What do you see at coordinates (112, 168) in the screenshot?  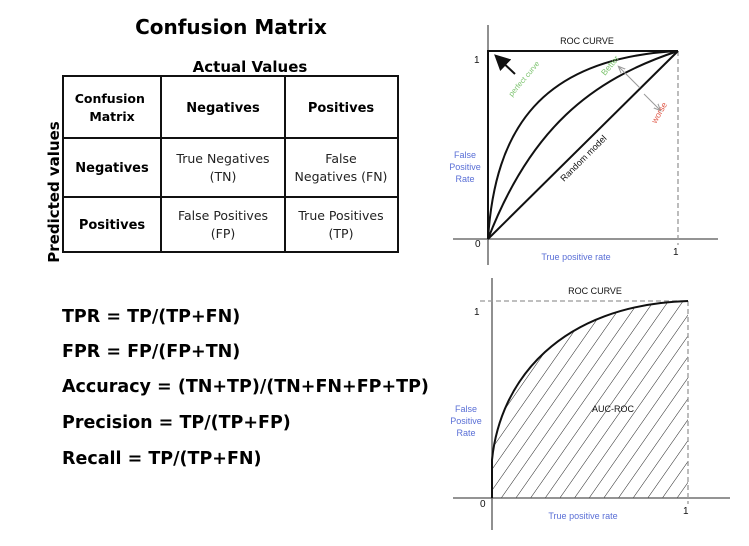 I see `row-header-negatives: Negatives` at bounding box center [112, 168].